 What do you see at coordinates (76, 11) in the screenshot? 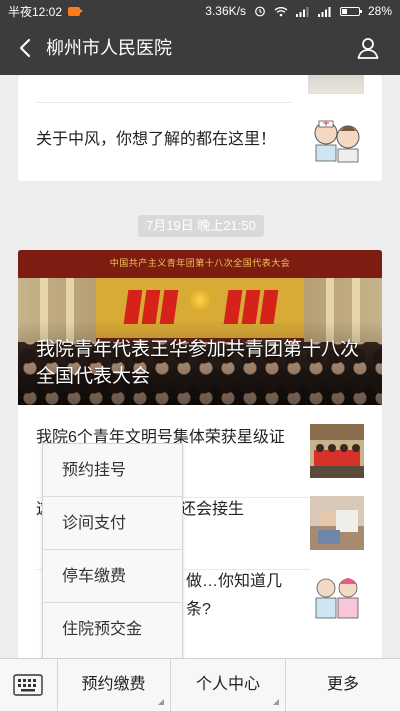
I see `screen-record-icon` at bounding box center [76, 11].